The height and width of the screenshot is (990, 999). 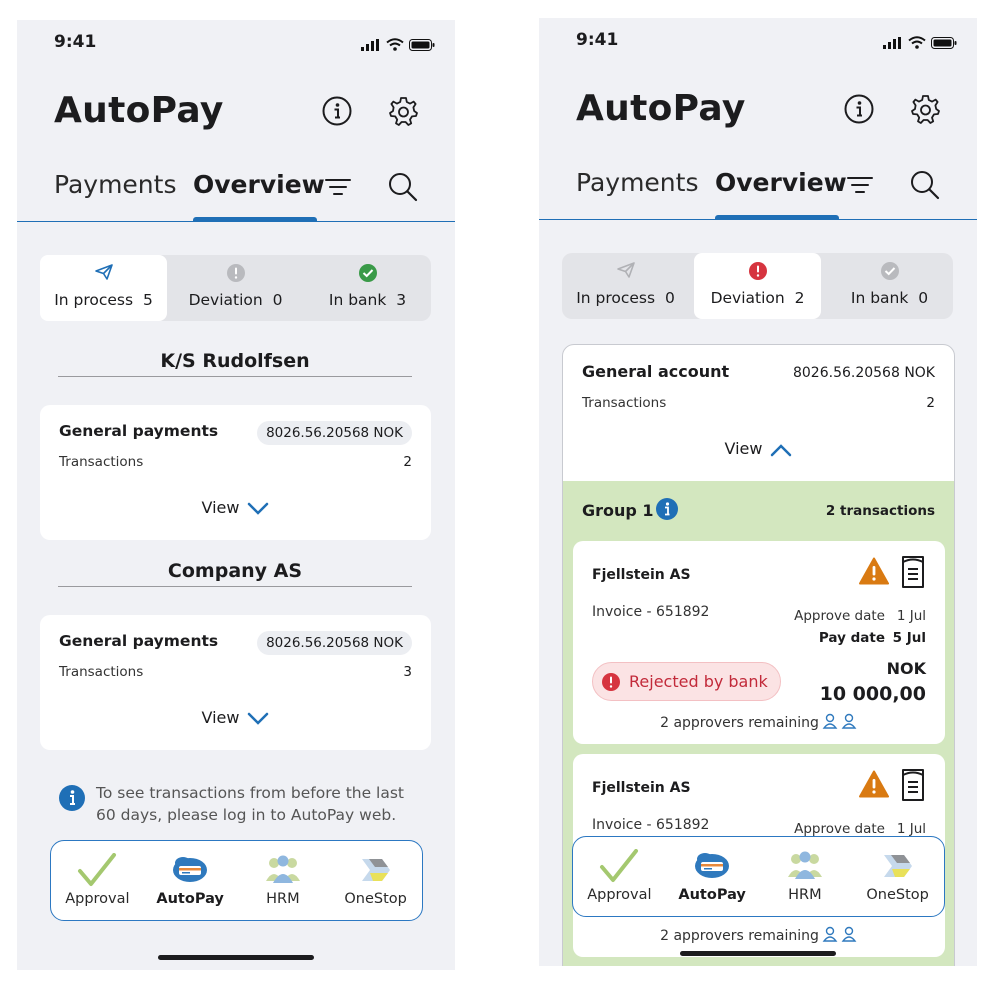 I want to click on approvers-remaining: 2 approvers remaining, so click(x=759, y=935).